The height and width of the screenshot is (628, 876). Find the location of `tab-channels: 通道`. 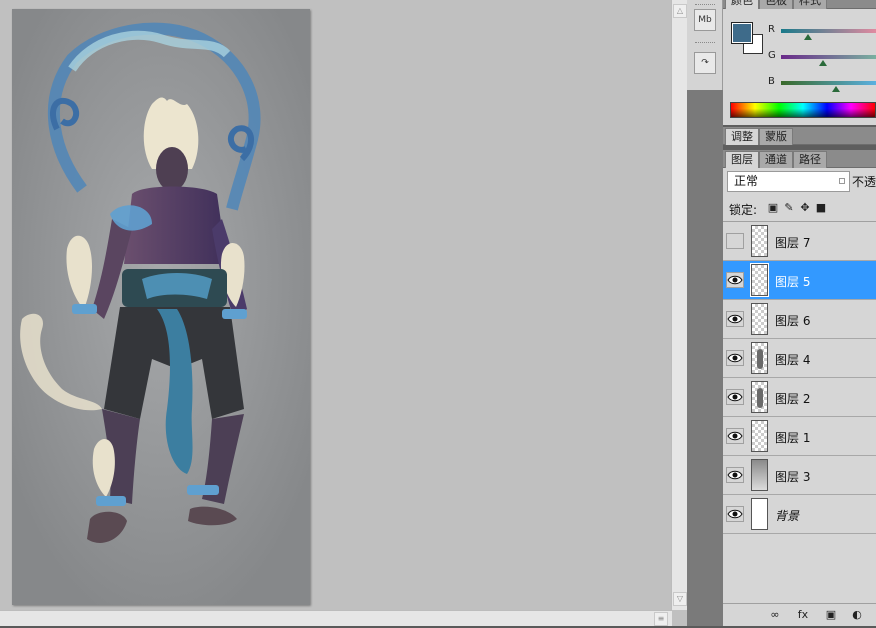

tab-channels: 通道 is located at coordinates (776, 159).